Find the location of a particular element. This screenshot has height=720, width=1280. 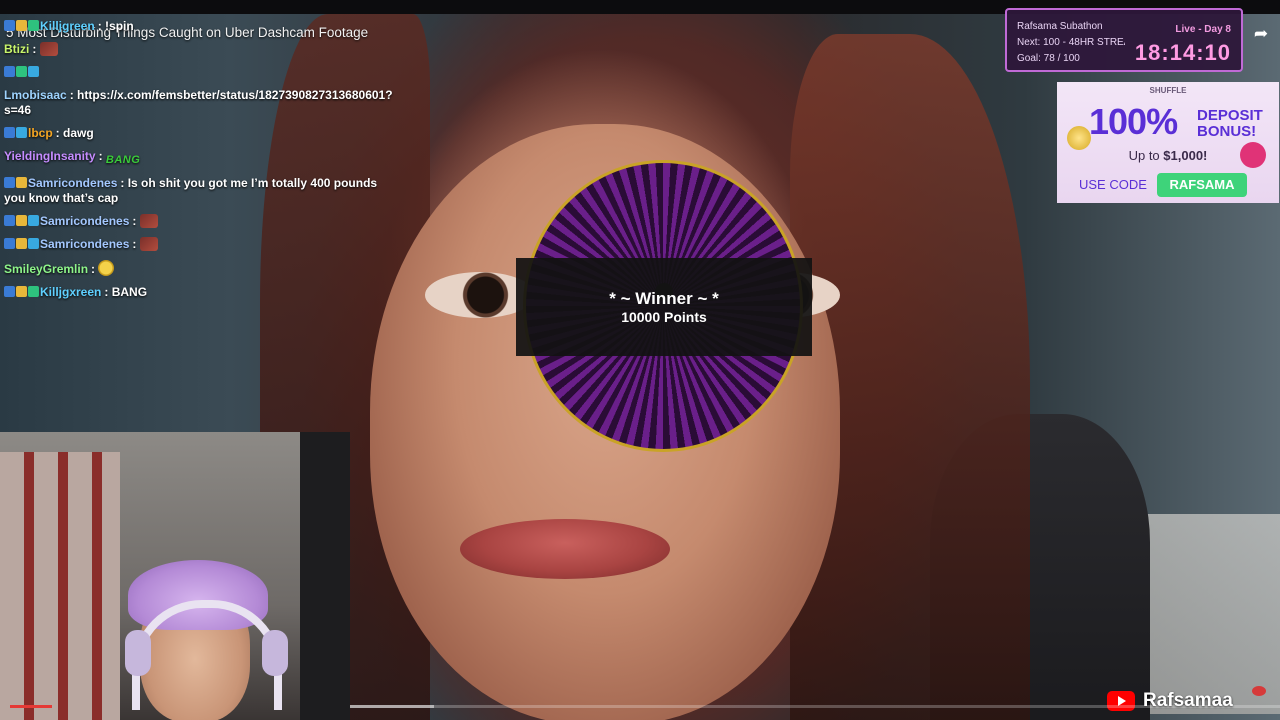

headphone-cup-right is located at coordinates (275, 653).